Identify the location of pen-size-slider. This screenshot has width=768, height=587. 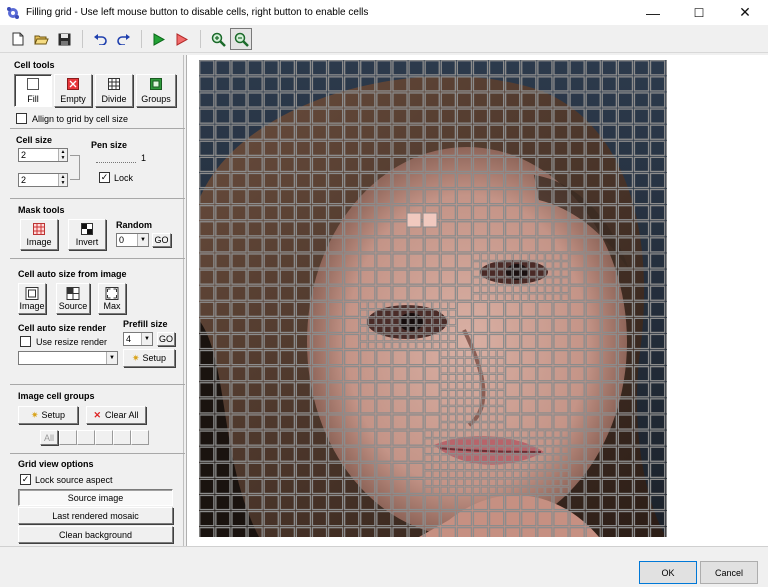
(116, 158).